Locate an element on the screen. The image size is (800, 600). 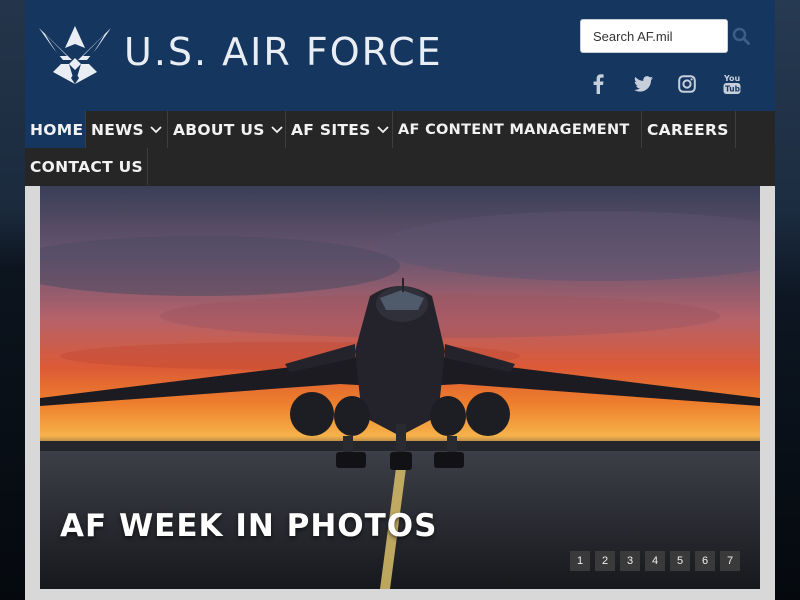
svg-text: Tube is located at coordinates (733, 89).